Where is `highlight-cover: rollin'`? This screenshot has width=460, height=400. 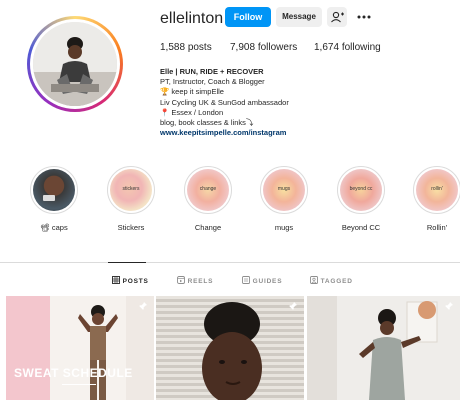
highlight-cover: rollin' is located at coordinates (437, 190).